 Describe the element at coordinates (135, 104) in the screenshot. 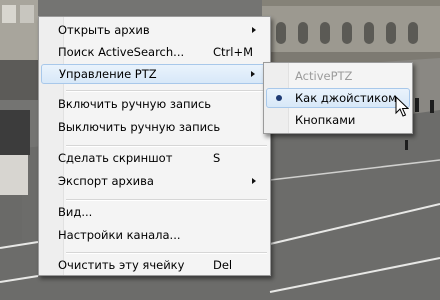

I see `menu-item-label: Включить ручную запись` at that location.